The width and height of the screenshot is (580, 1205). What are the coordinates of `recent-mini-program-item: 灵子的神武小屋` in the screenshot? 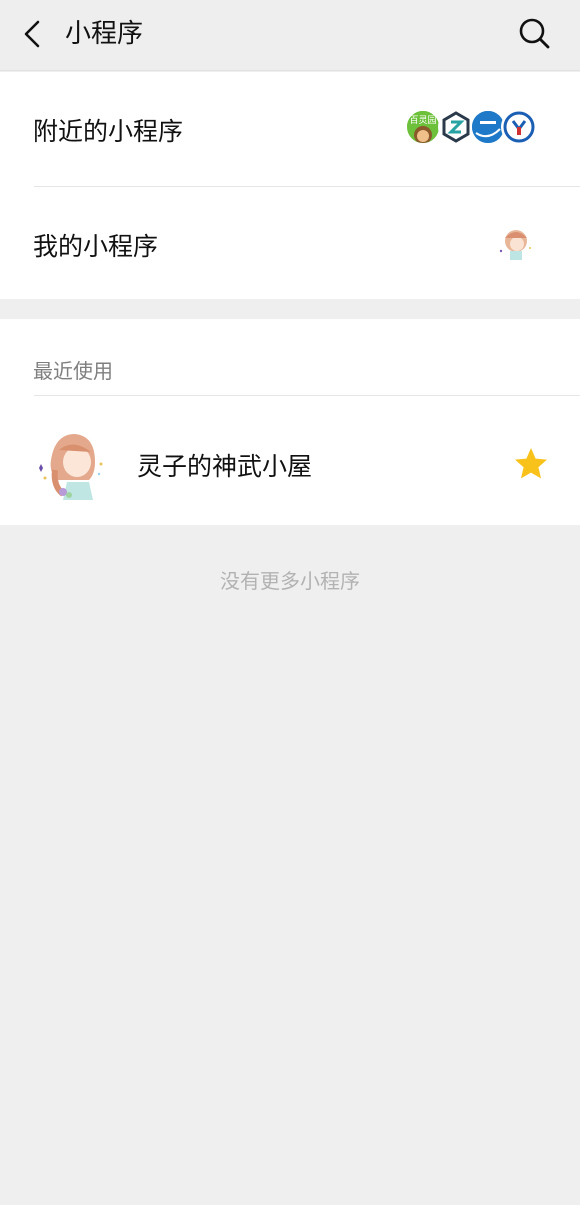 It's located at (290, 460).